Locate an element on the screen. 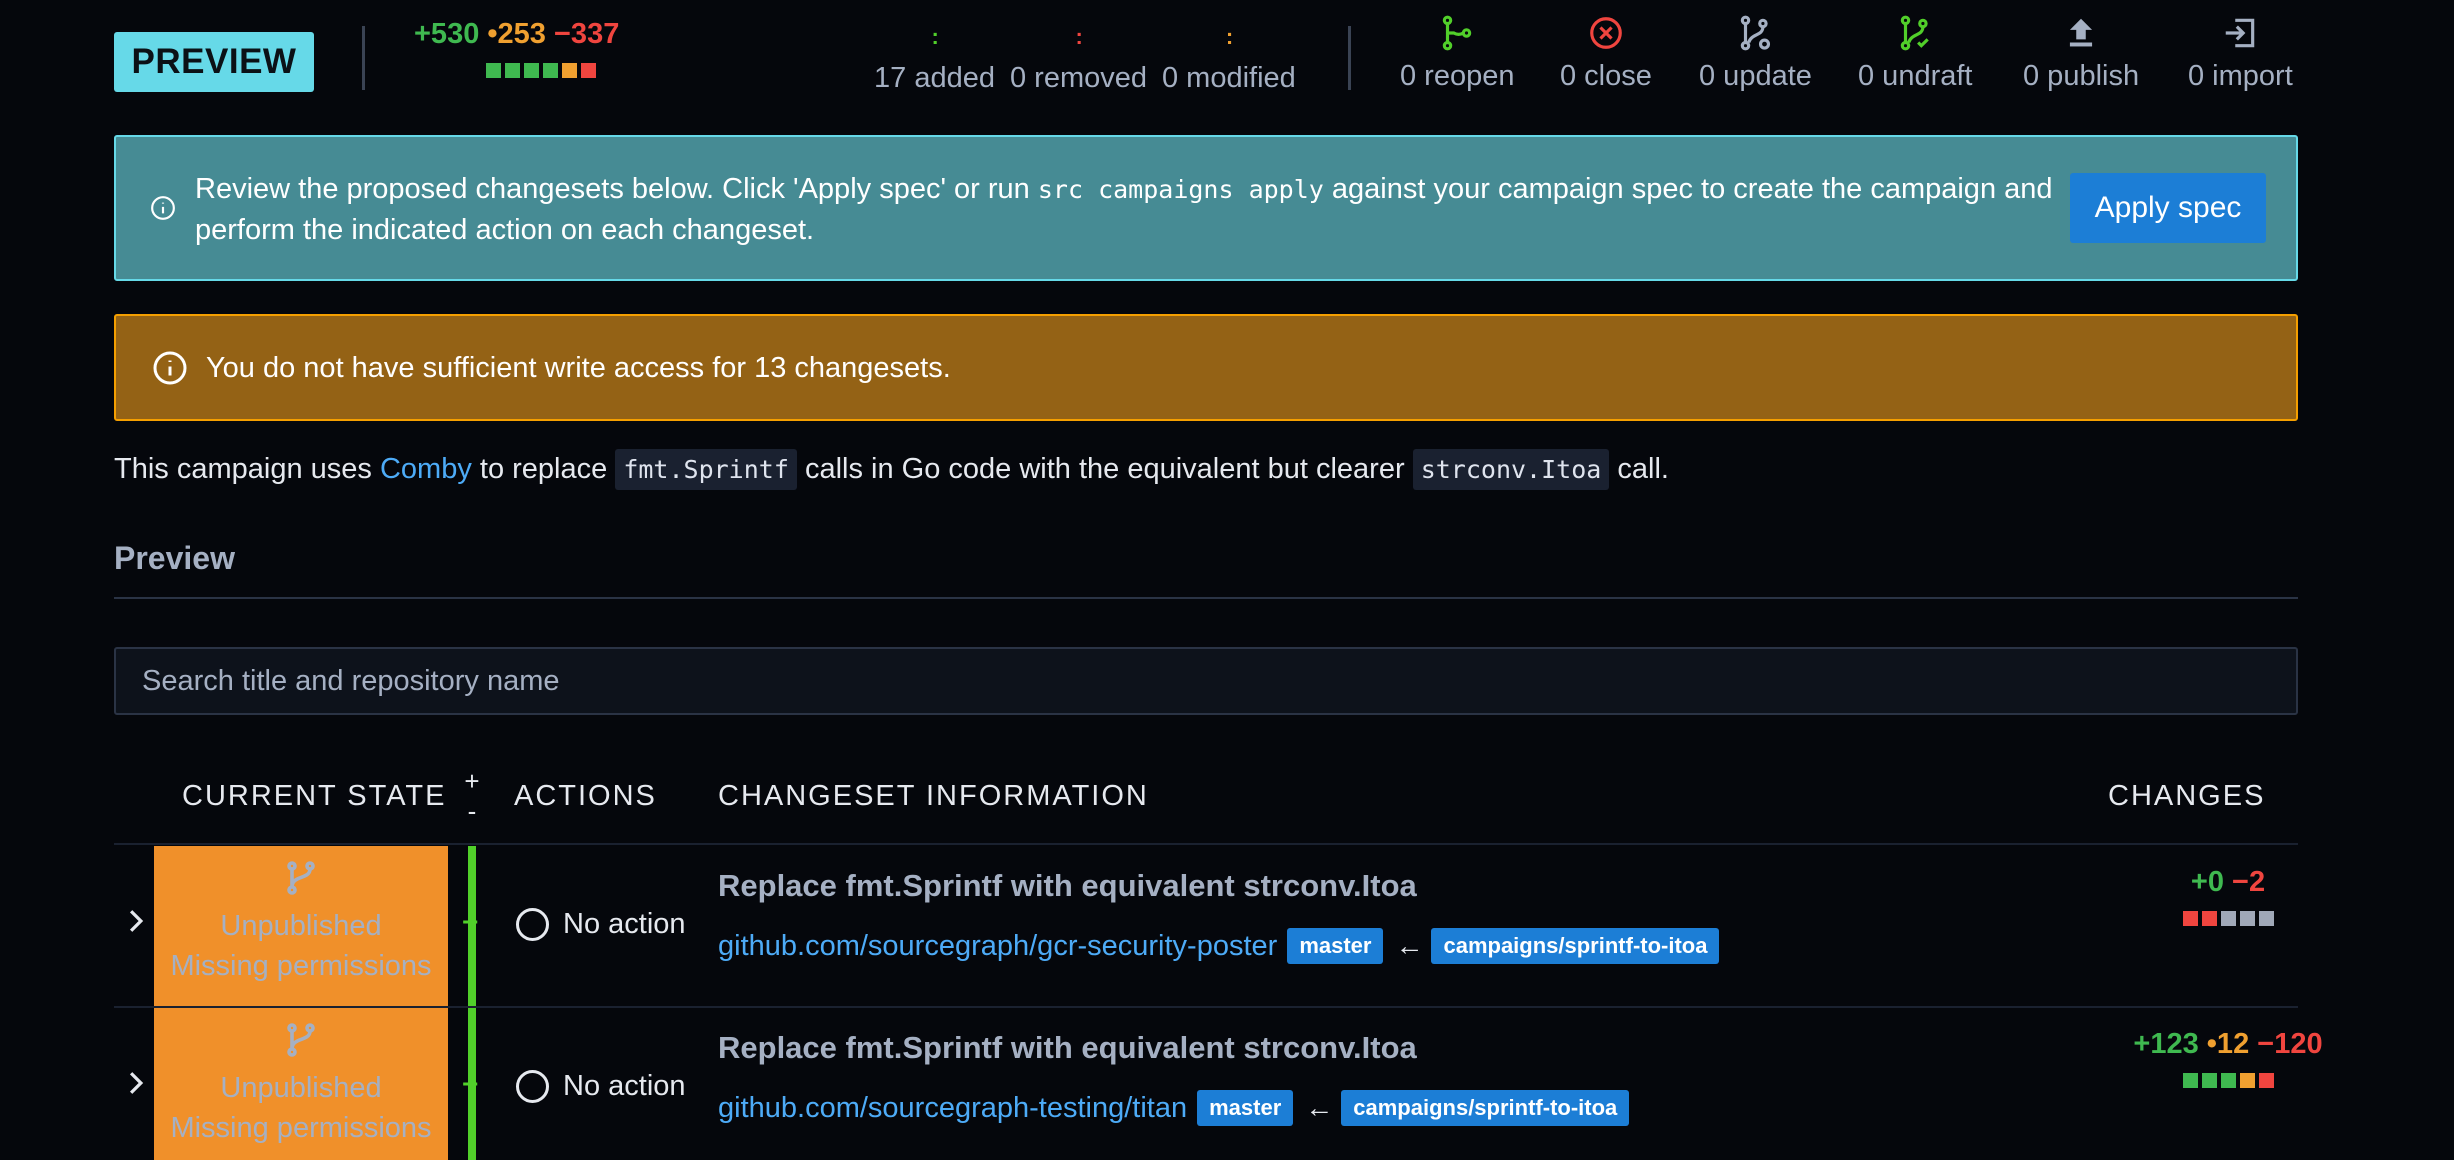 This screenshot has width=2454, height=1160. modified-indicator-icon: : is located at coordinates (1229, 36).